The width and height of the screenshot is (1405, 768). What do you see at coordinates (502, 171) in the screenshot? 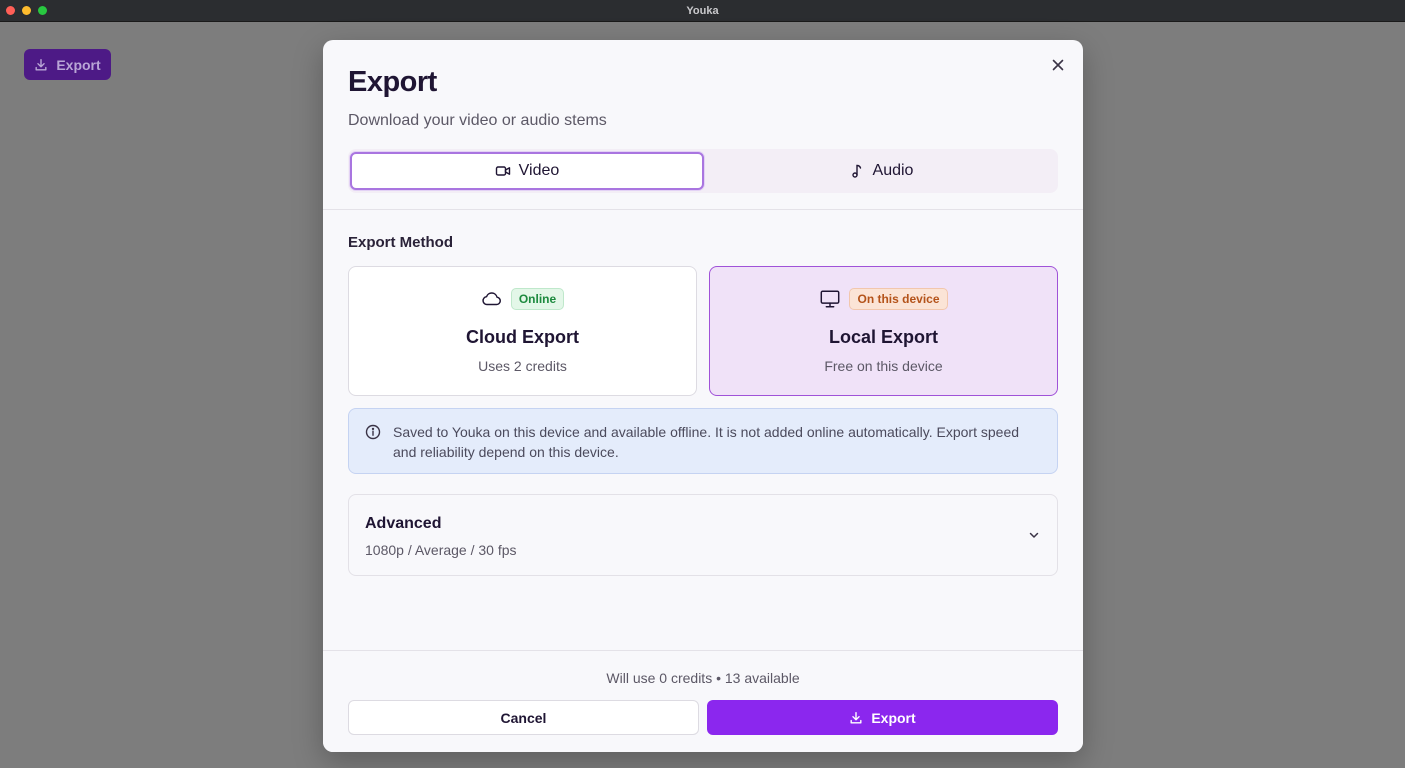
I see `video-camera-icon` at bounding box center [502, 171].